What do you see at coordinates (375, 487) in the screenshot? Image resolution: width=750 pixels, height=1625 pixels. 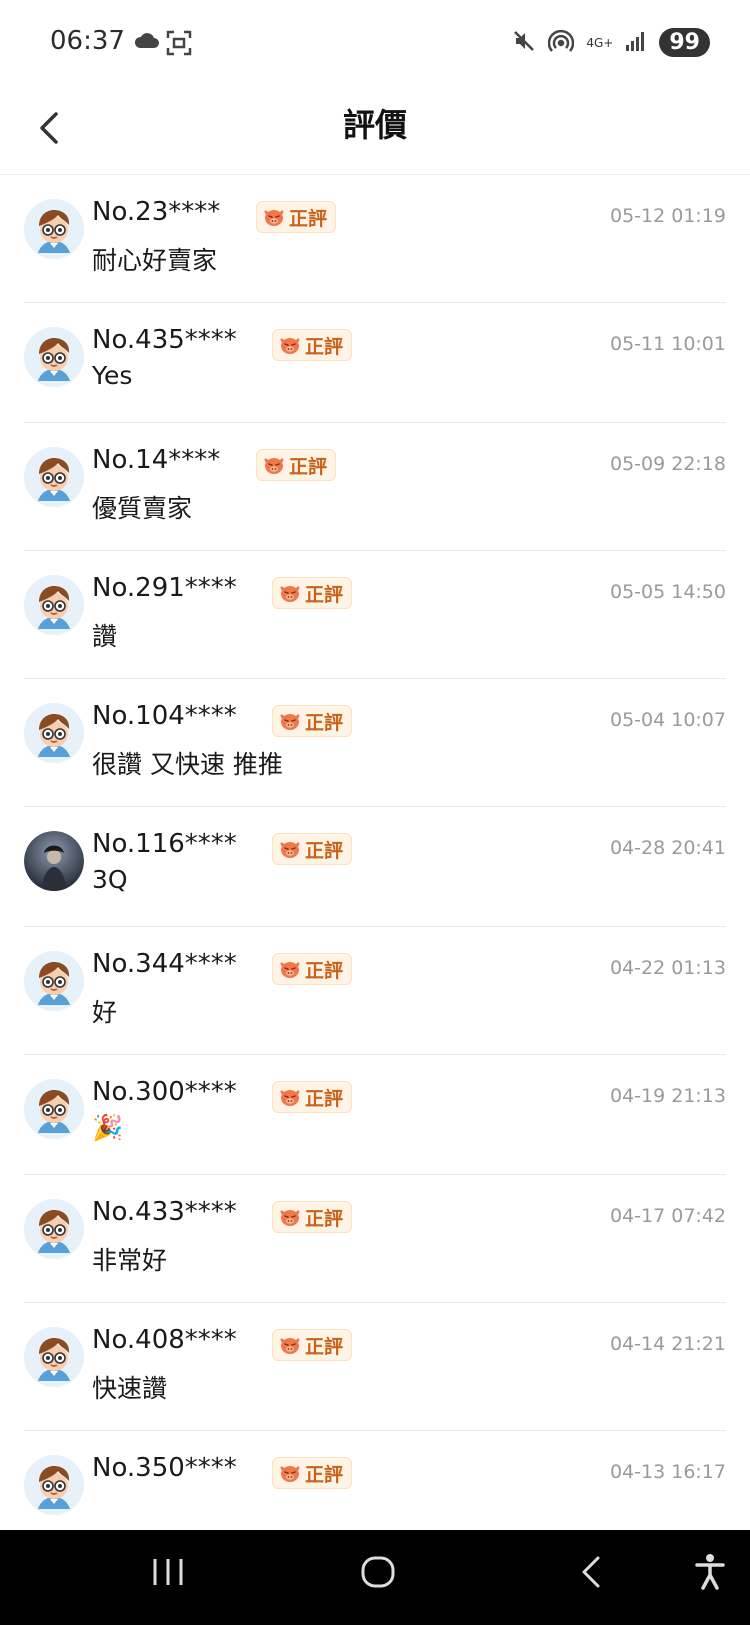 I see `review-item: No.14**** 正評 05-09 22:18 優質賣家` at bounding box center [375, 487].